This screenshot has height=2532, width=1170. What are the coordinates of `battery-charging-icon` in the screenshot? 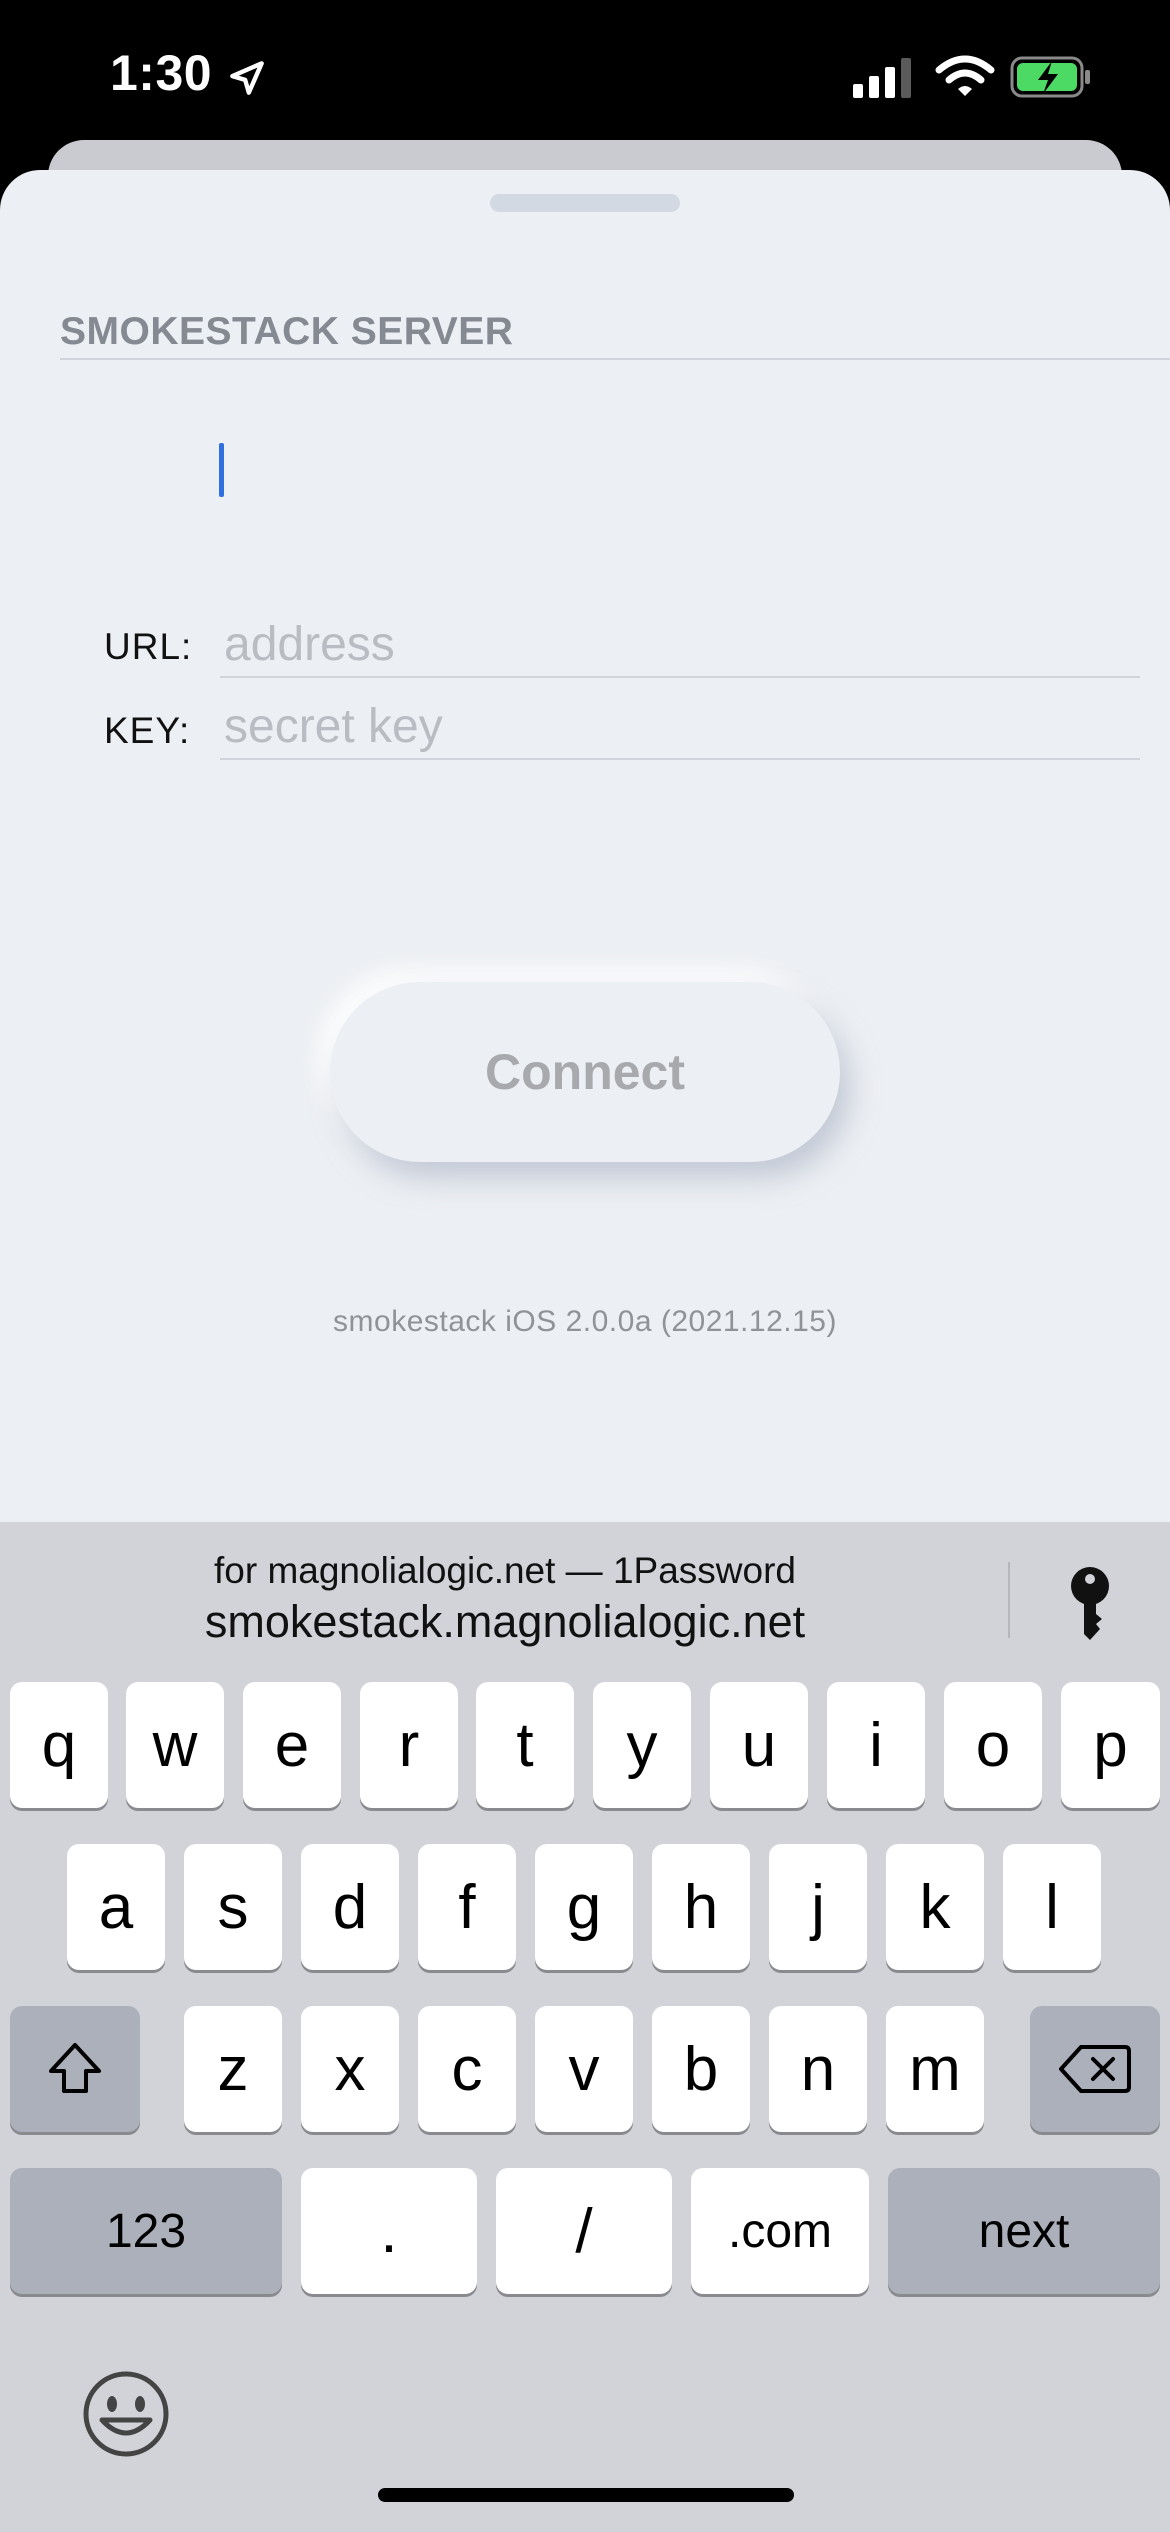 It's located at (1050, 77).